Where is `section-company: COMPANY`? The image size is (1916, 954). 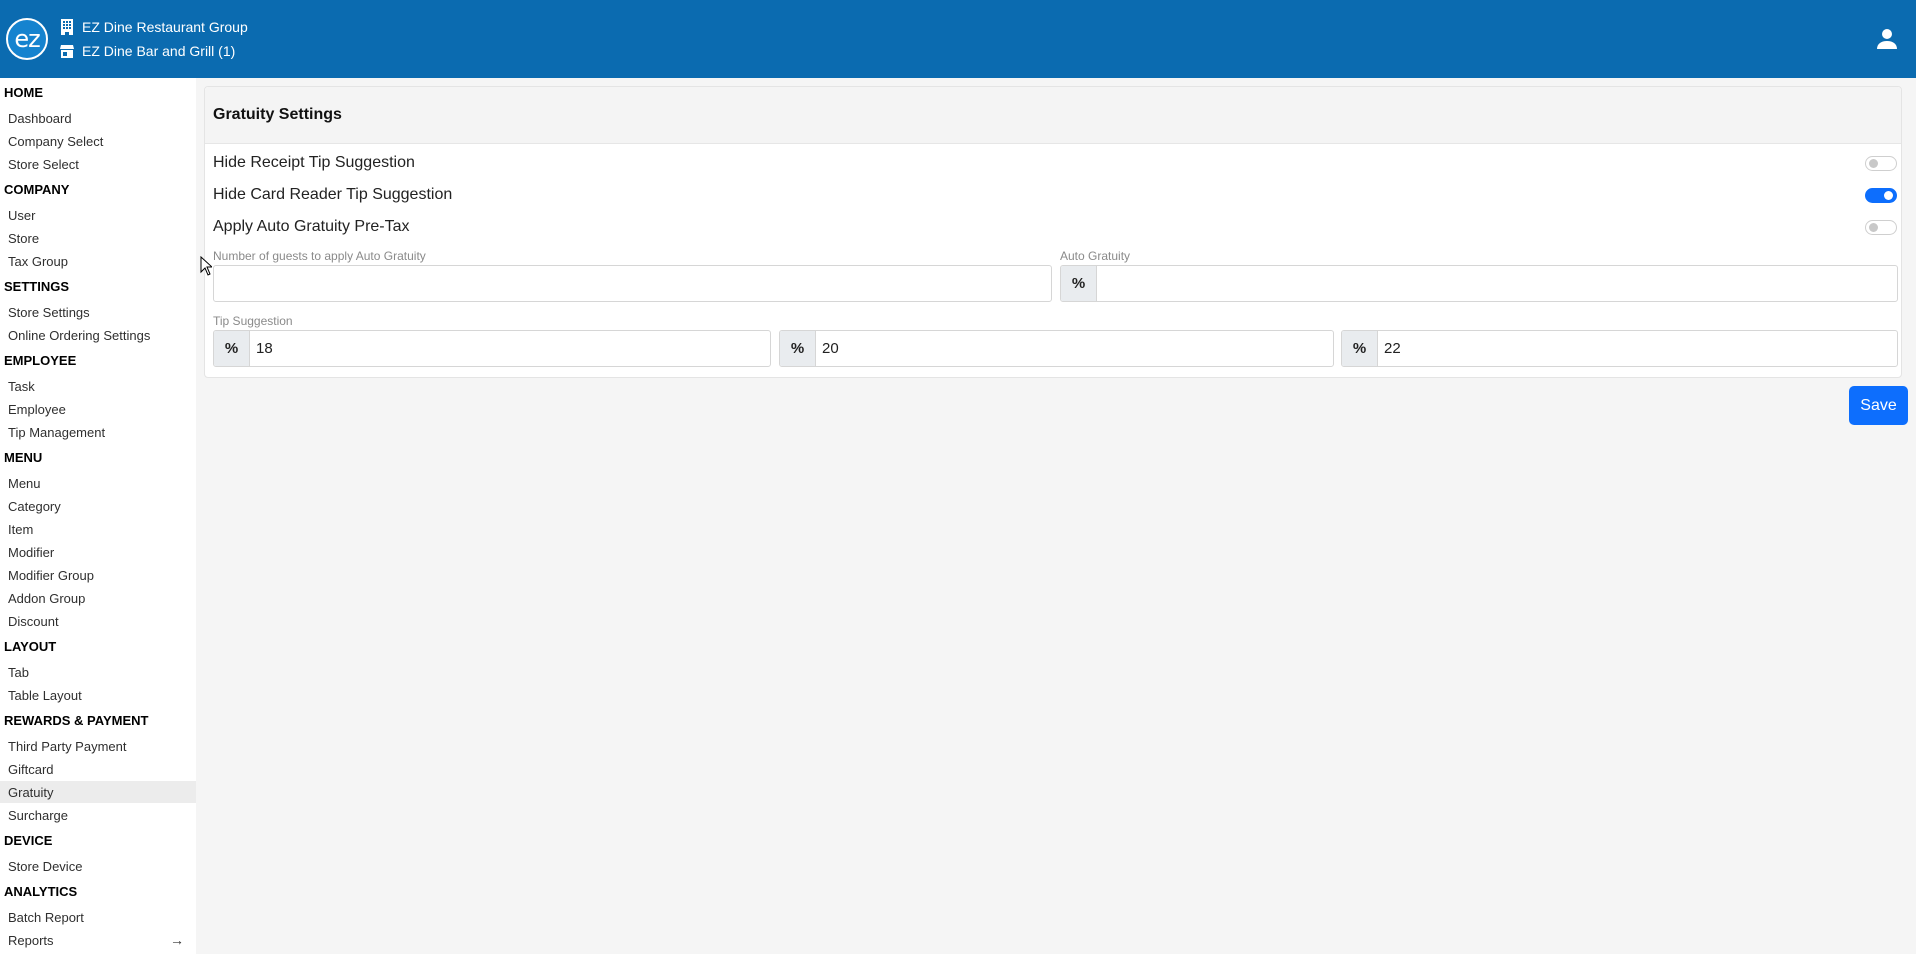 section-company: COMPANY is located at coordinates (37, 189).